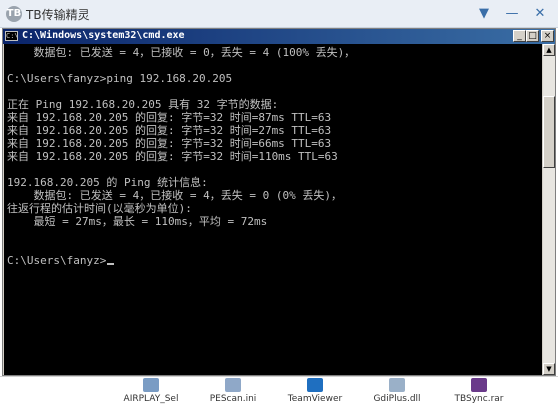  Describe the element at coordinates (111, 264) in the screenshot. I see `text-cursor` at that location.